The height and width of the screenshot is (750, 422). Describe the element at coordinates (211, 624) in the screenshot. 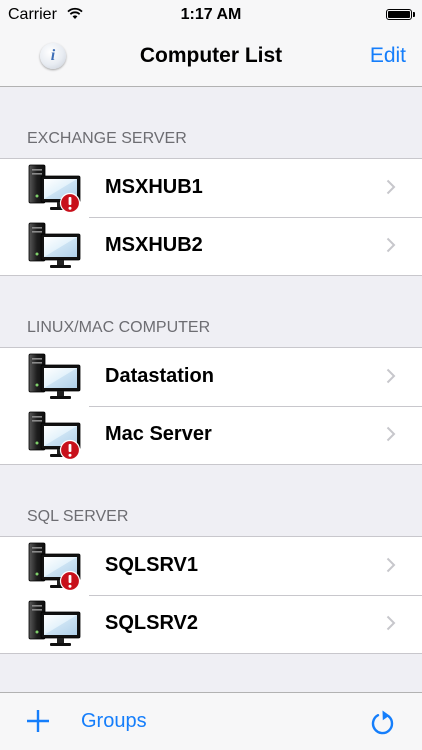

I see `computer-row: SQLSRV2` at that location.